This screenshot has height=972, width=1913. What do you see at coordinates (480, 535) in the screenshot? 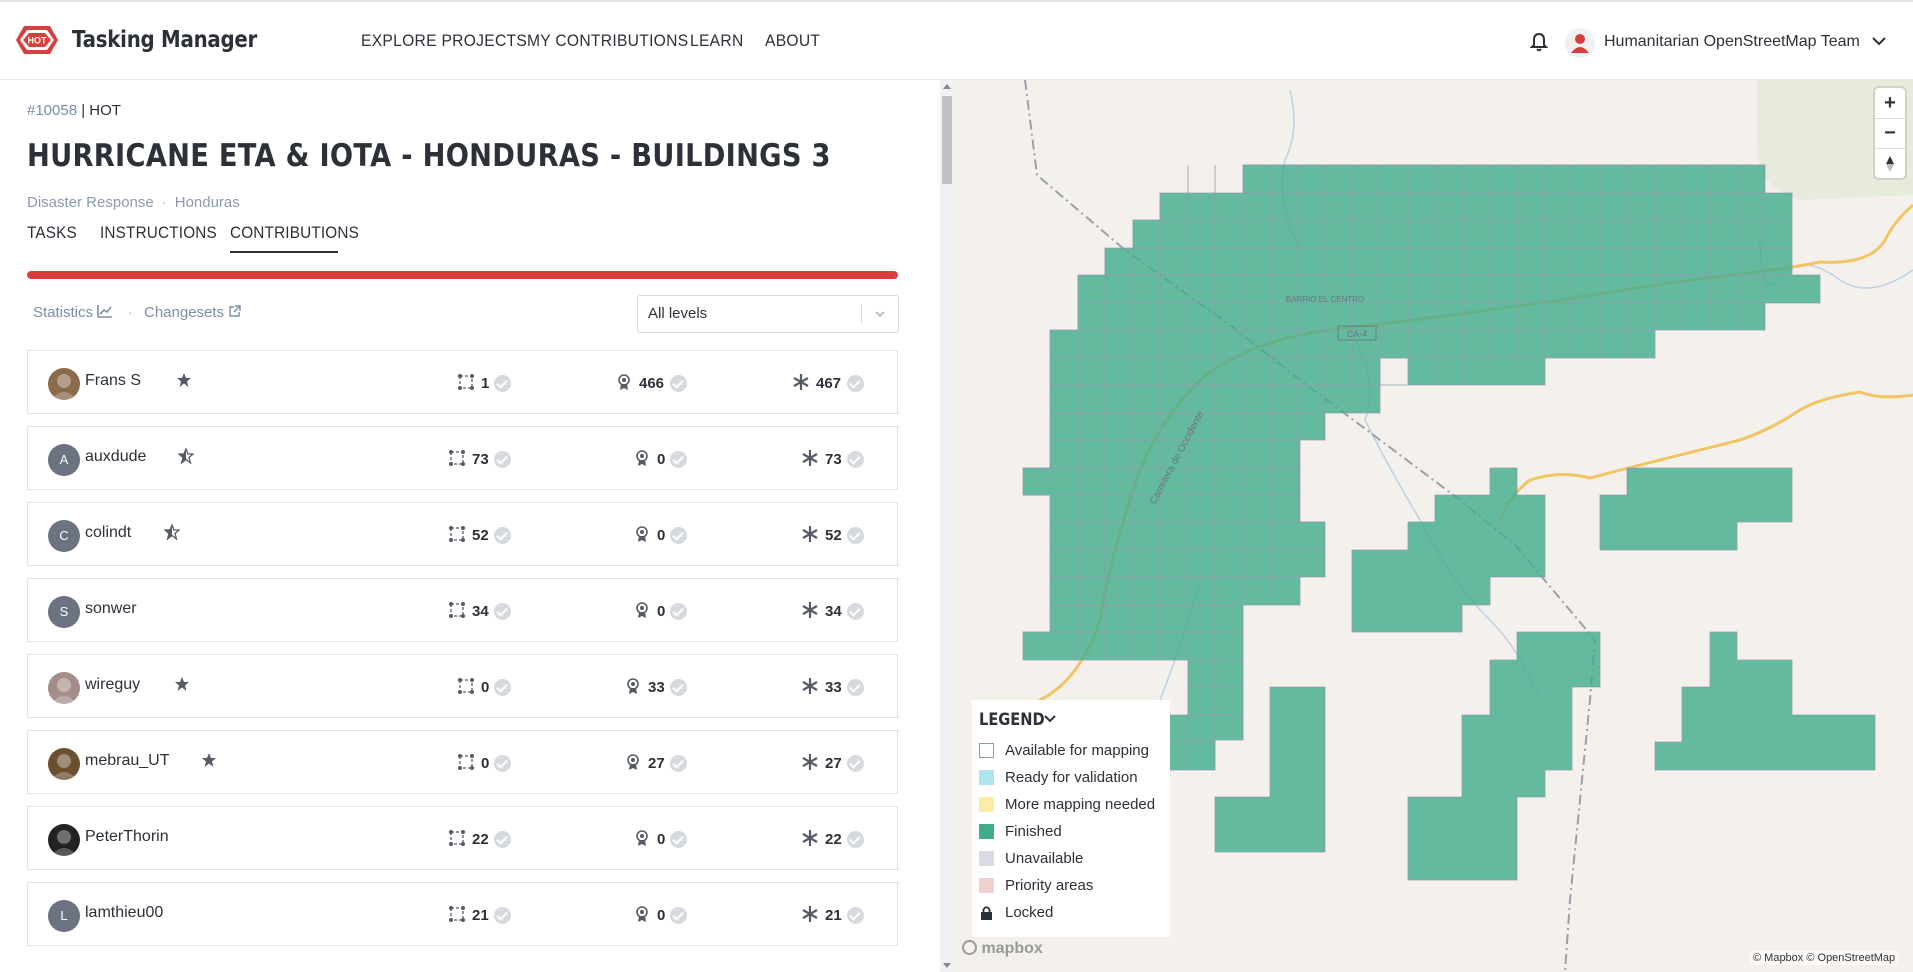
I see `stat-value: 52` at bounding box center [480, 535].